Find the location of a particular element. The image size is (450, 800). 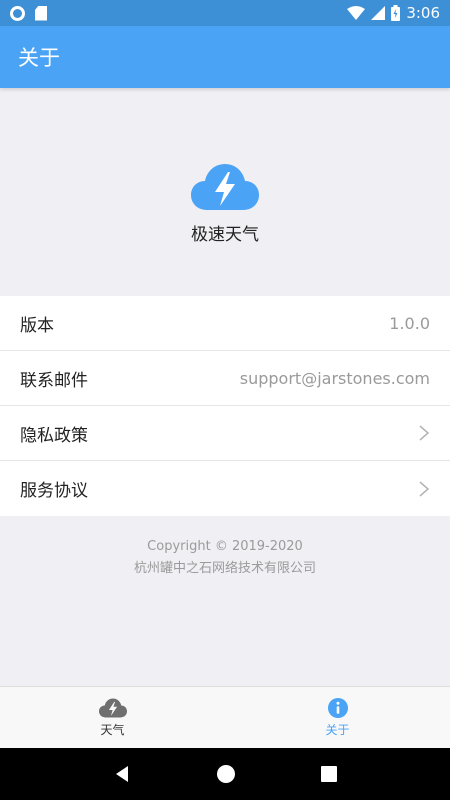

tab-weather: 天气 is located at coordinates (112, 717).